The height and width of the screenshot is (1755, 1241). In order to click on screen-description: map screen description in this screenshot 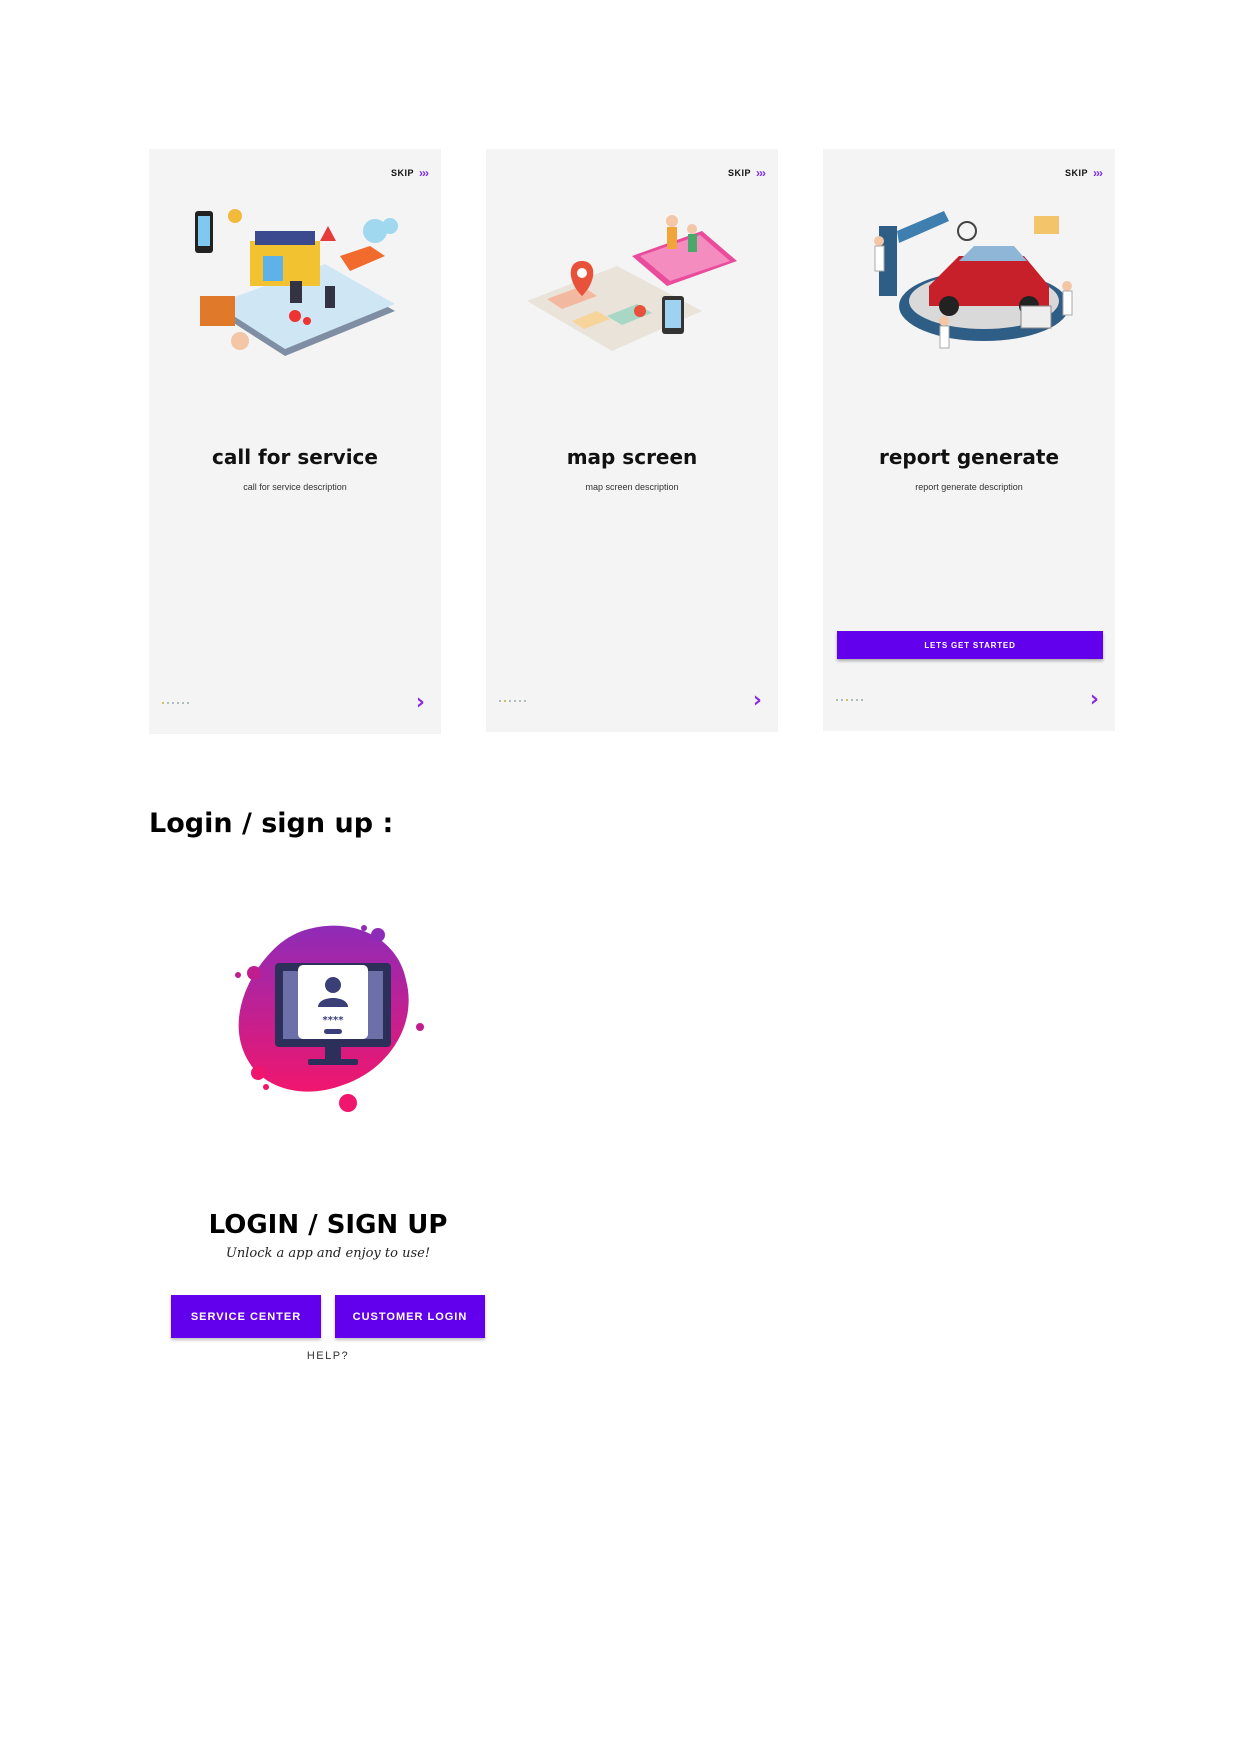, I will do `click(632, 487)`.